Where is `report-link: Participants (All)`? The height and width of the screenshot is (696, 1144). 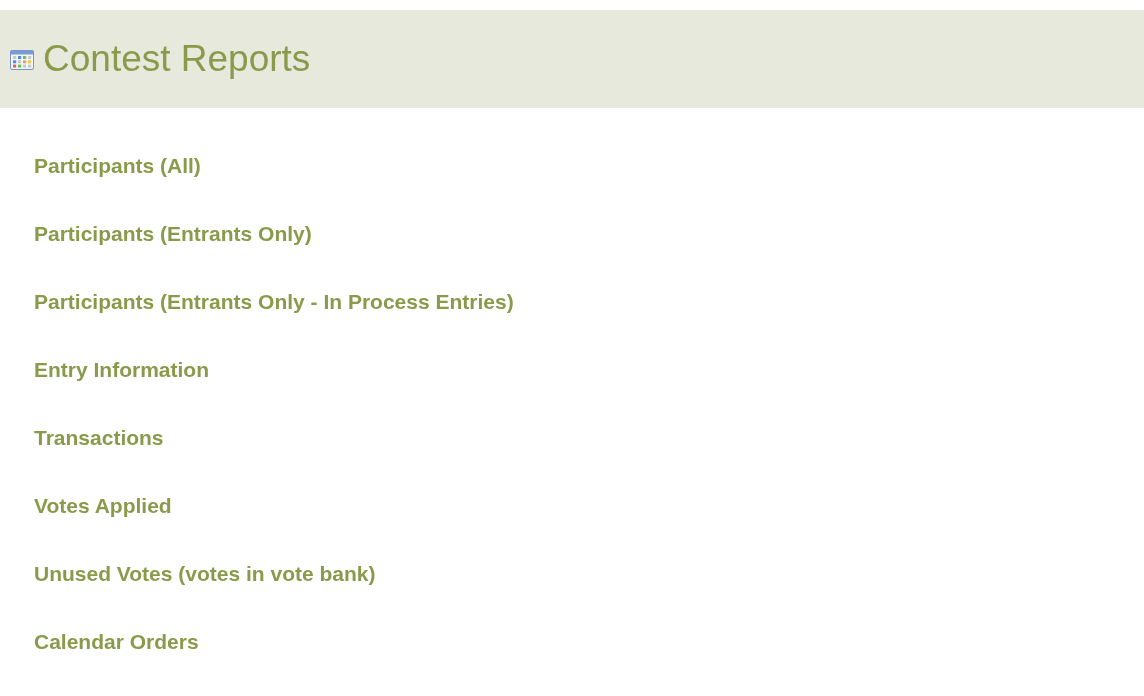 report-link: Participants (All) is located at coordinates (117, 166).